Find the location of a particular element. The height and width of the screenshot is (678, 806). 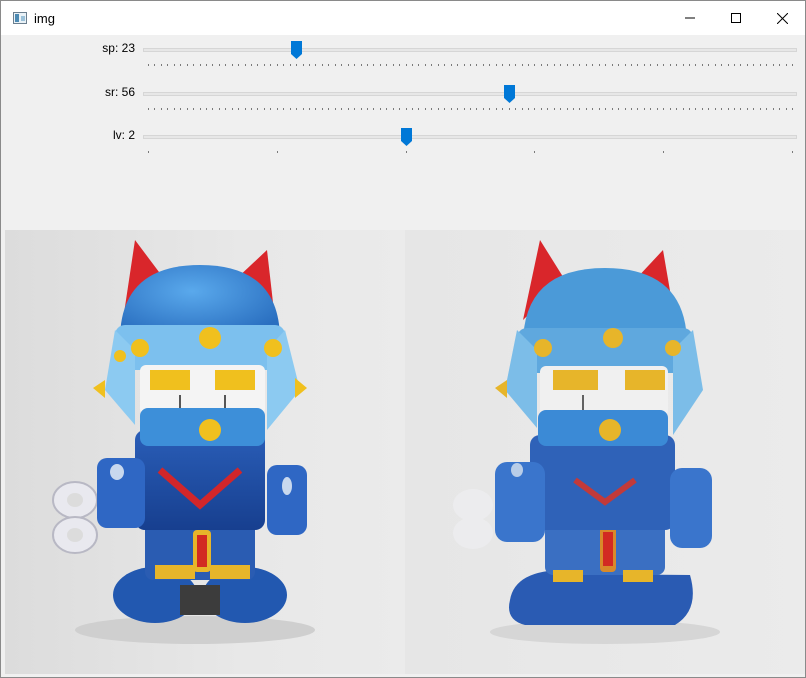

trackbar-sp: sp: 23 is located at coordinates (403, 57).